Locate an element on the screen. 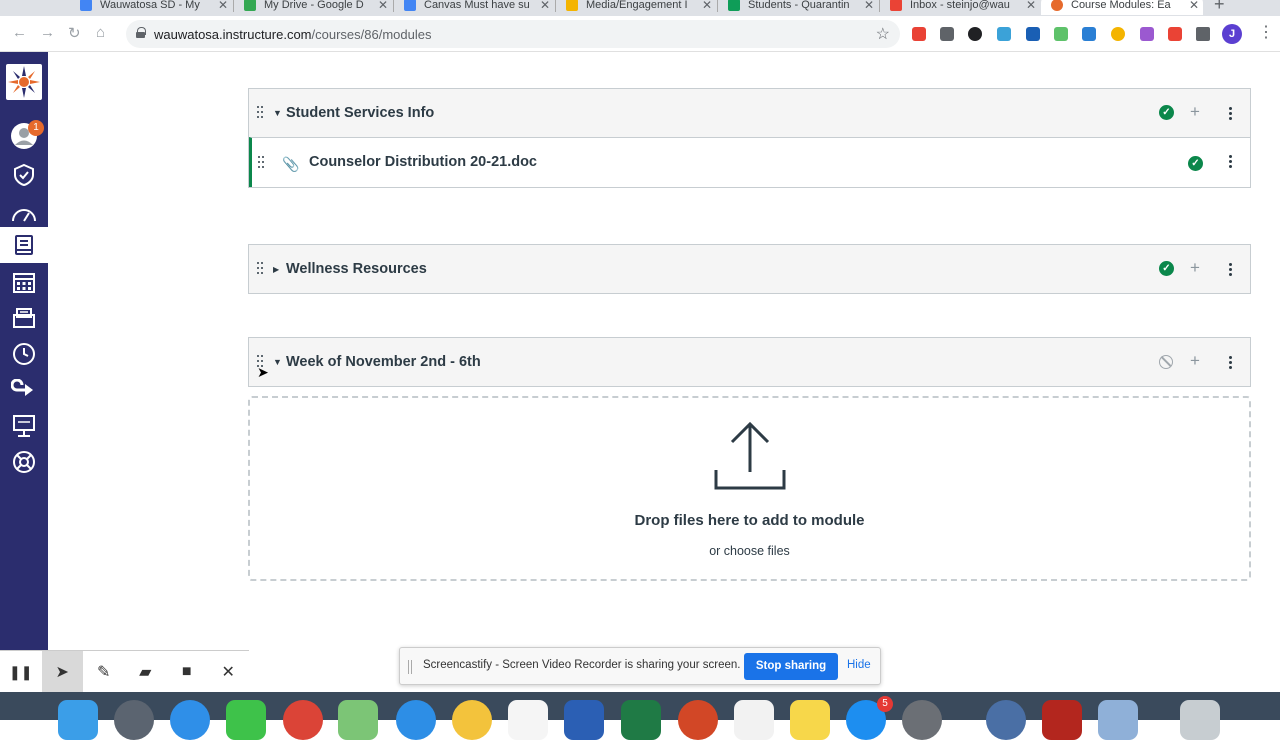 Image resolution: width=1280 pixels, height=740 pixels. new-tab-icon: + is located at coordinates (1219, 7).